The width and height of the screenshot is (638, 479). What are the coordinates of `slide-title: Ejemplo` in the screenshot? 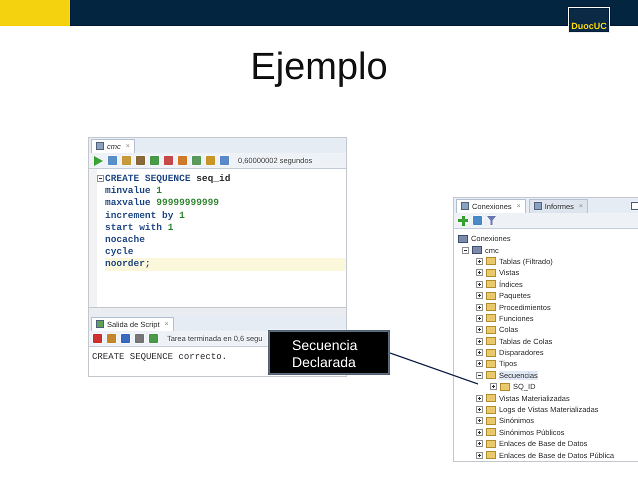 It's located at (319, 67).